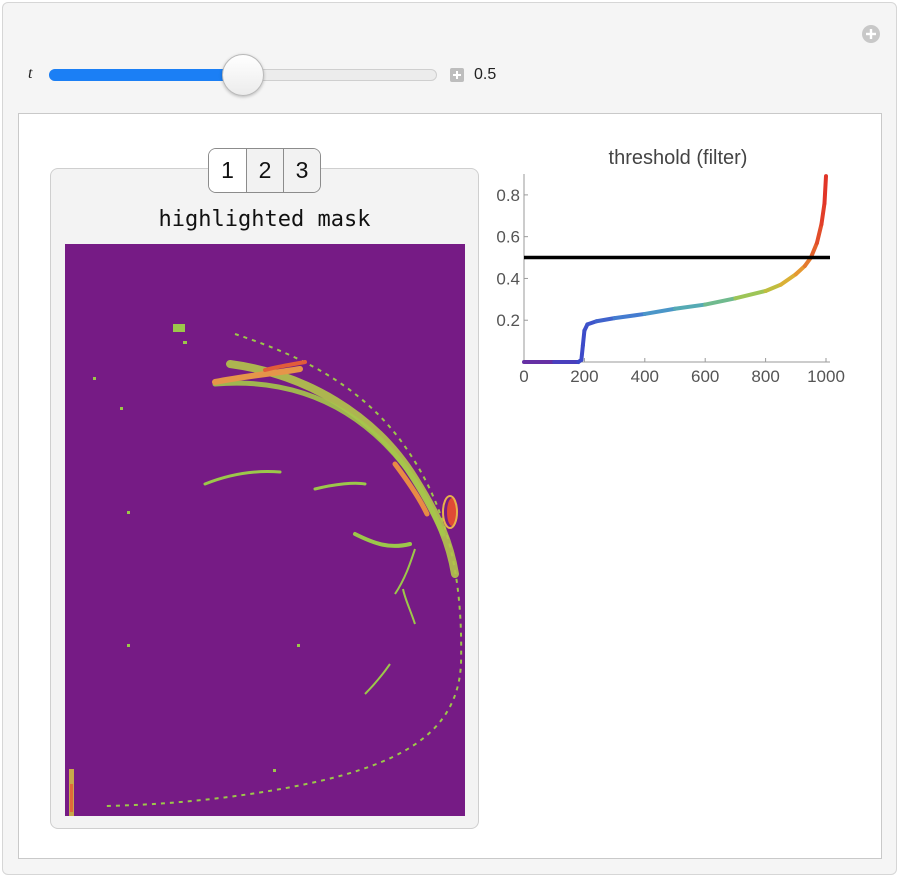 The width and height of the screenshot is (901, 879). I want to click on x-tick-label: 600, so click(705, 376).